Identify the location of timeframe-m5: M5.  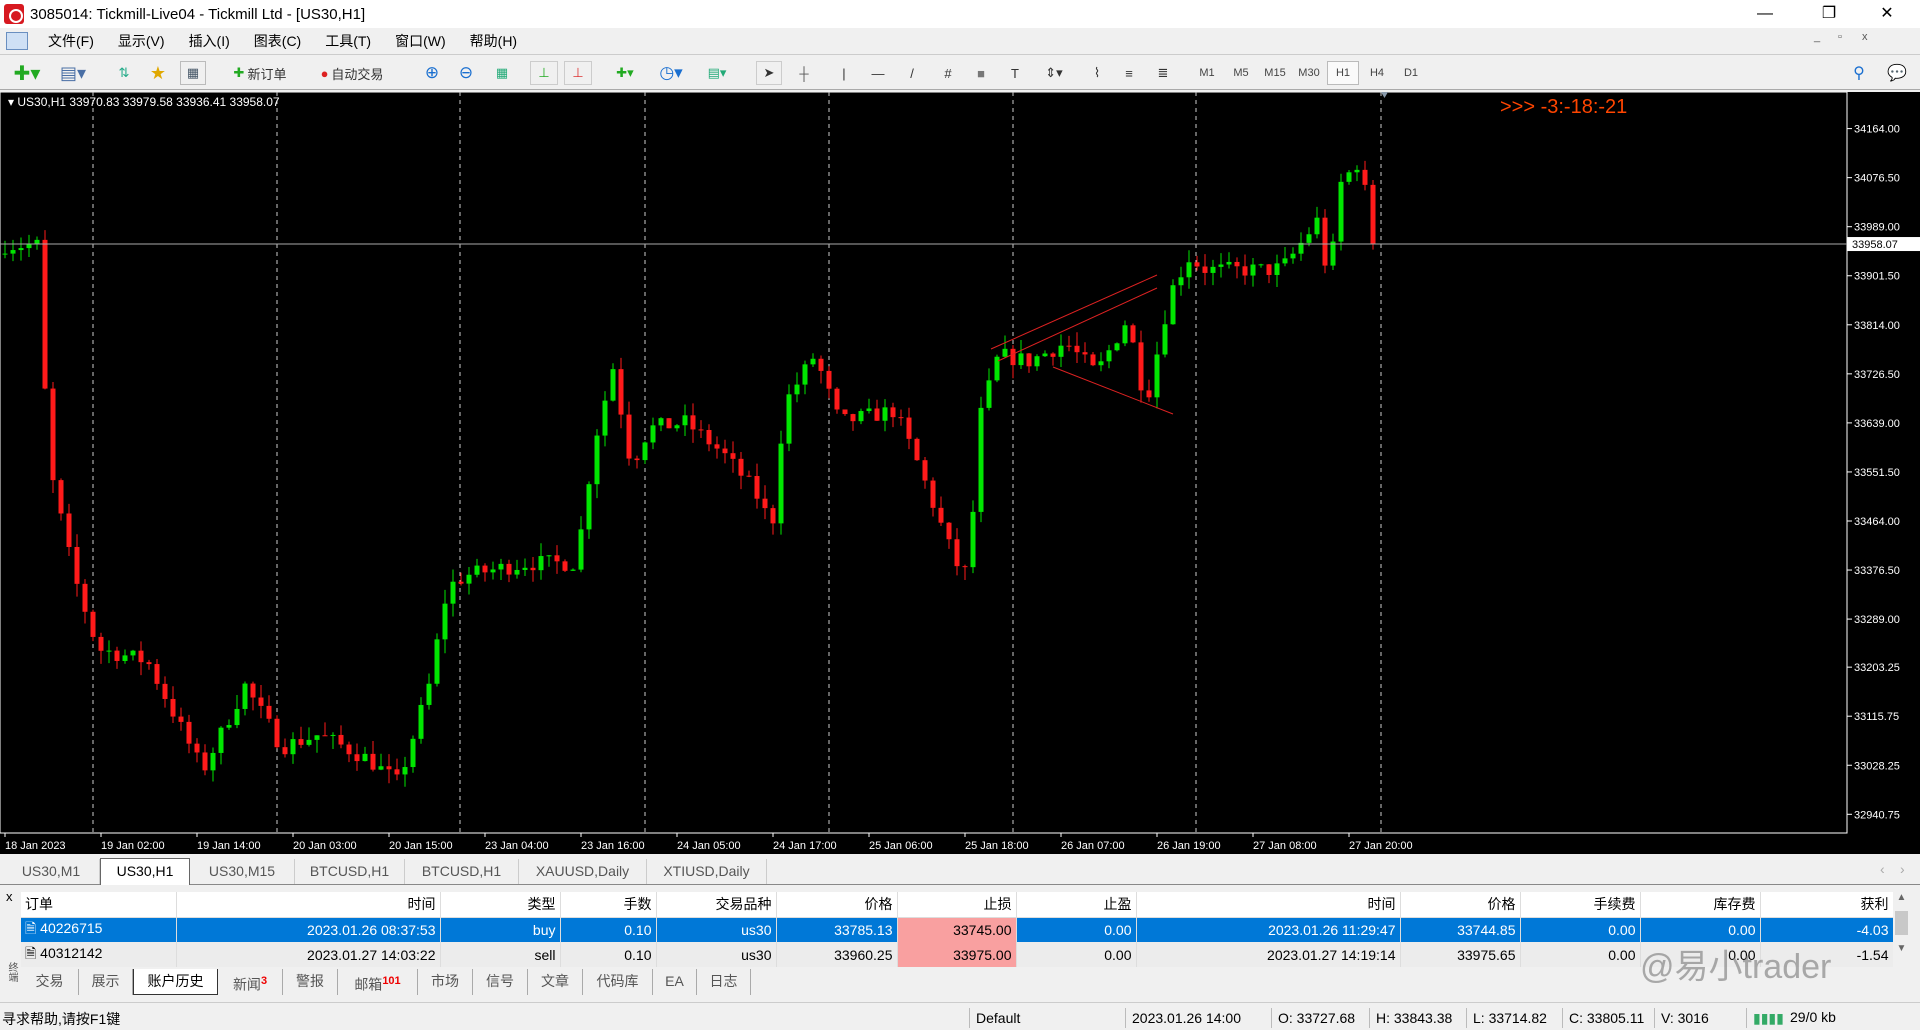
(1241, 73).